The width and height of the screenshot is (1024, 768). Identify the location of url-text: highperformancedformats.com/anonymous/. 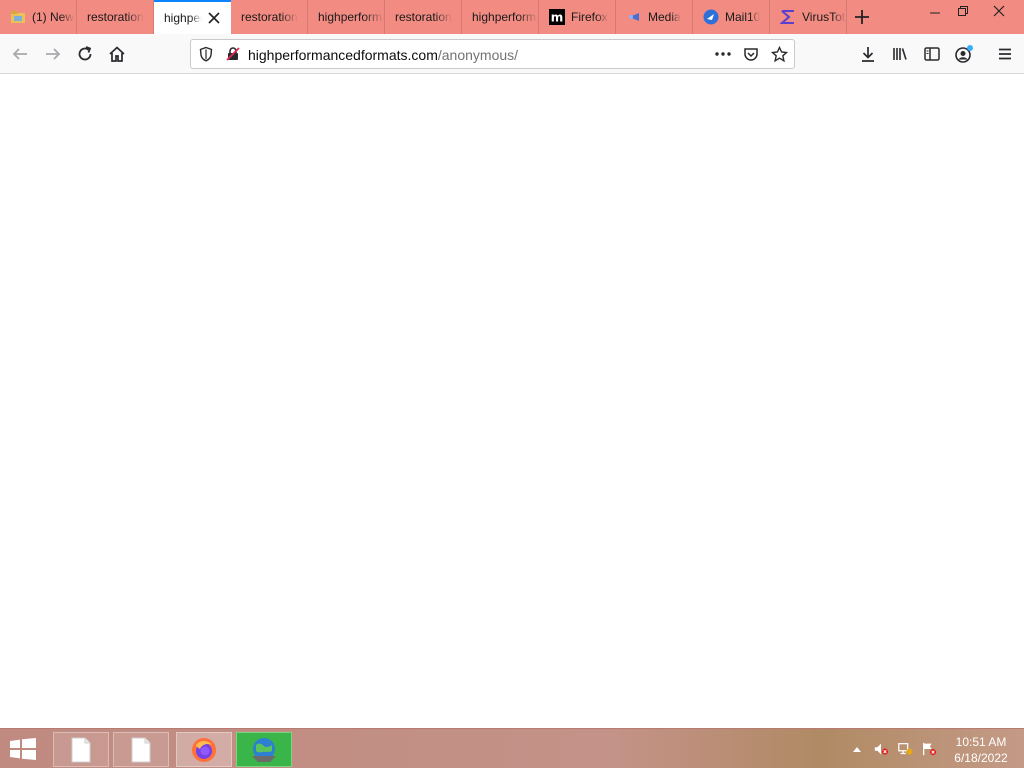
(383, 55).